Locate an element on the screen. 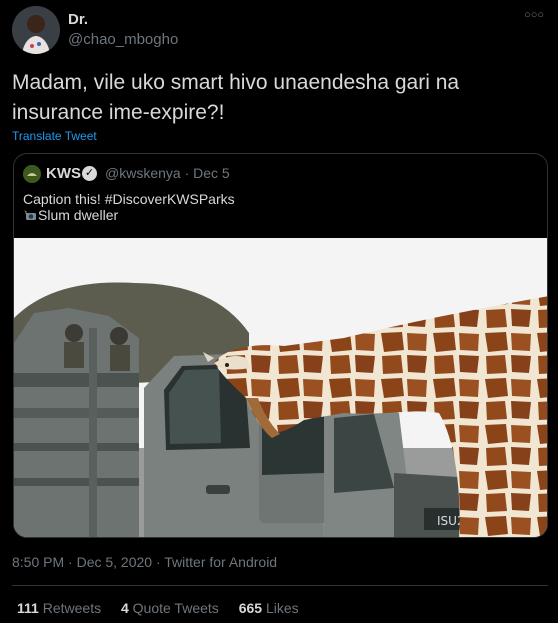  translate-link: Translate Tweet is located at coordinates (54, 136).